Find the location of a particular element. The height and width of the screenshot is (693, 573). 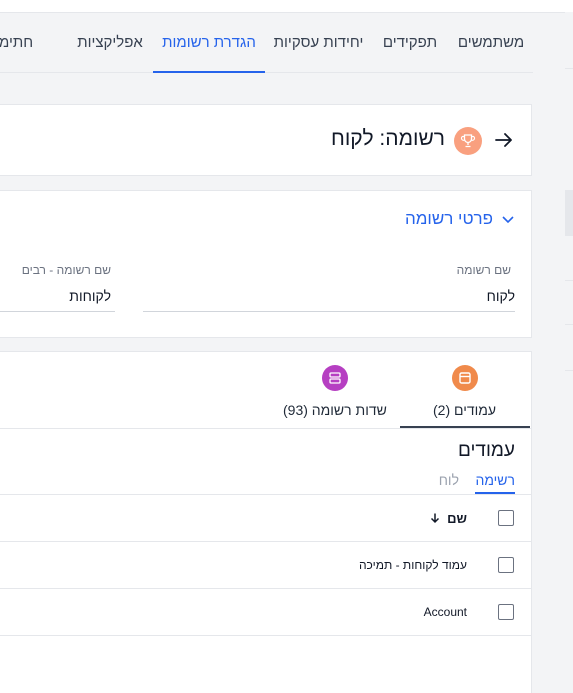

tab-record-fields: שדות רשומה (93) is located at coordinates (335, 390).